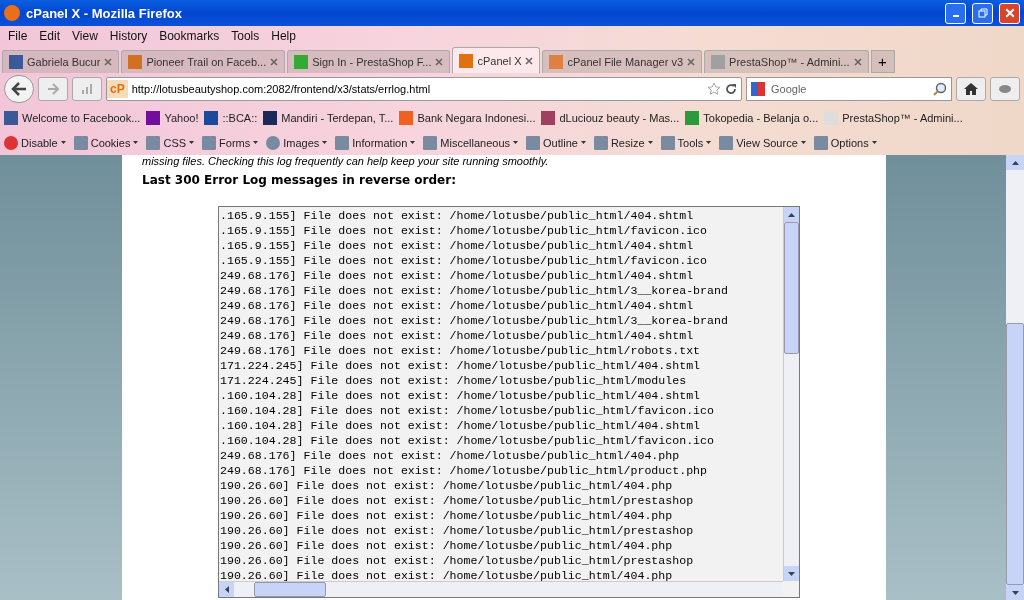 The image size is (1024, 600). What do you see at coordinates (424, 89) in the screenshot?
I see `address-field: cP http://lotusbeautyshop.com:2082/frontend/x3/stats/errlog.html` at bounding box center [424, 89].